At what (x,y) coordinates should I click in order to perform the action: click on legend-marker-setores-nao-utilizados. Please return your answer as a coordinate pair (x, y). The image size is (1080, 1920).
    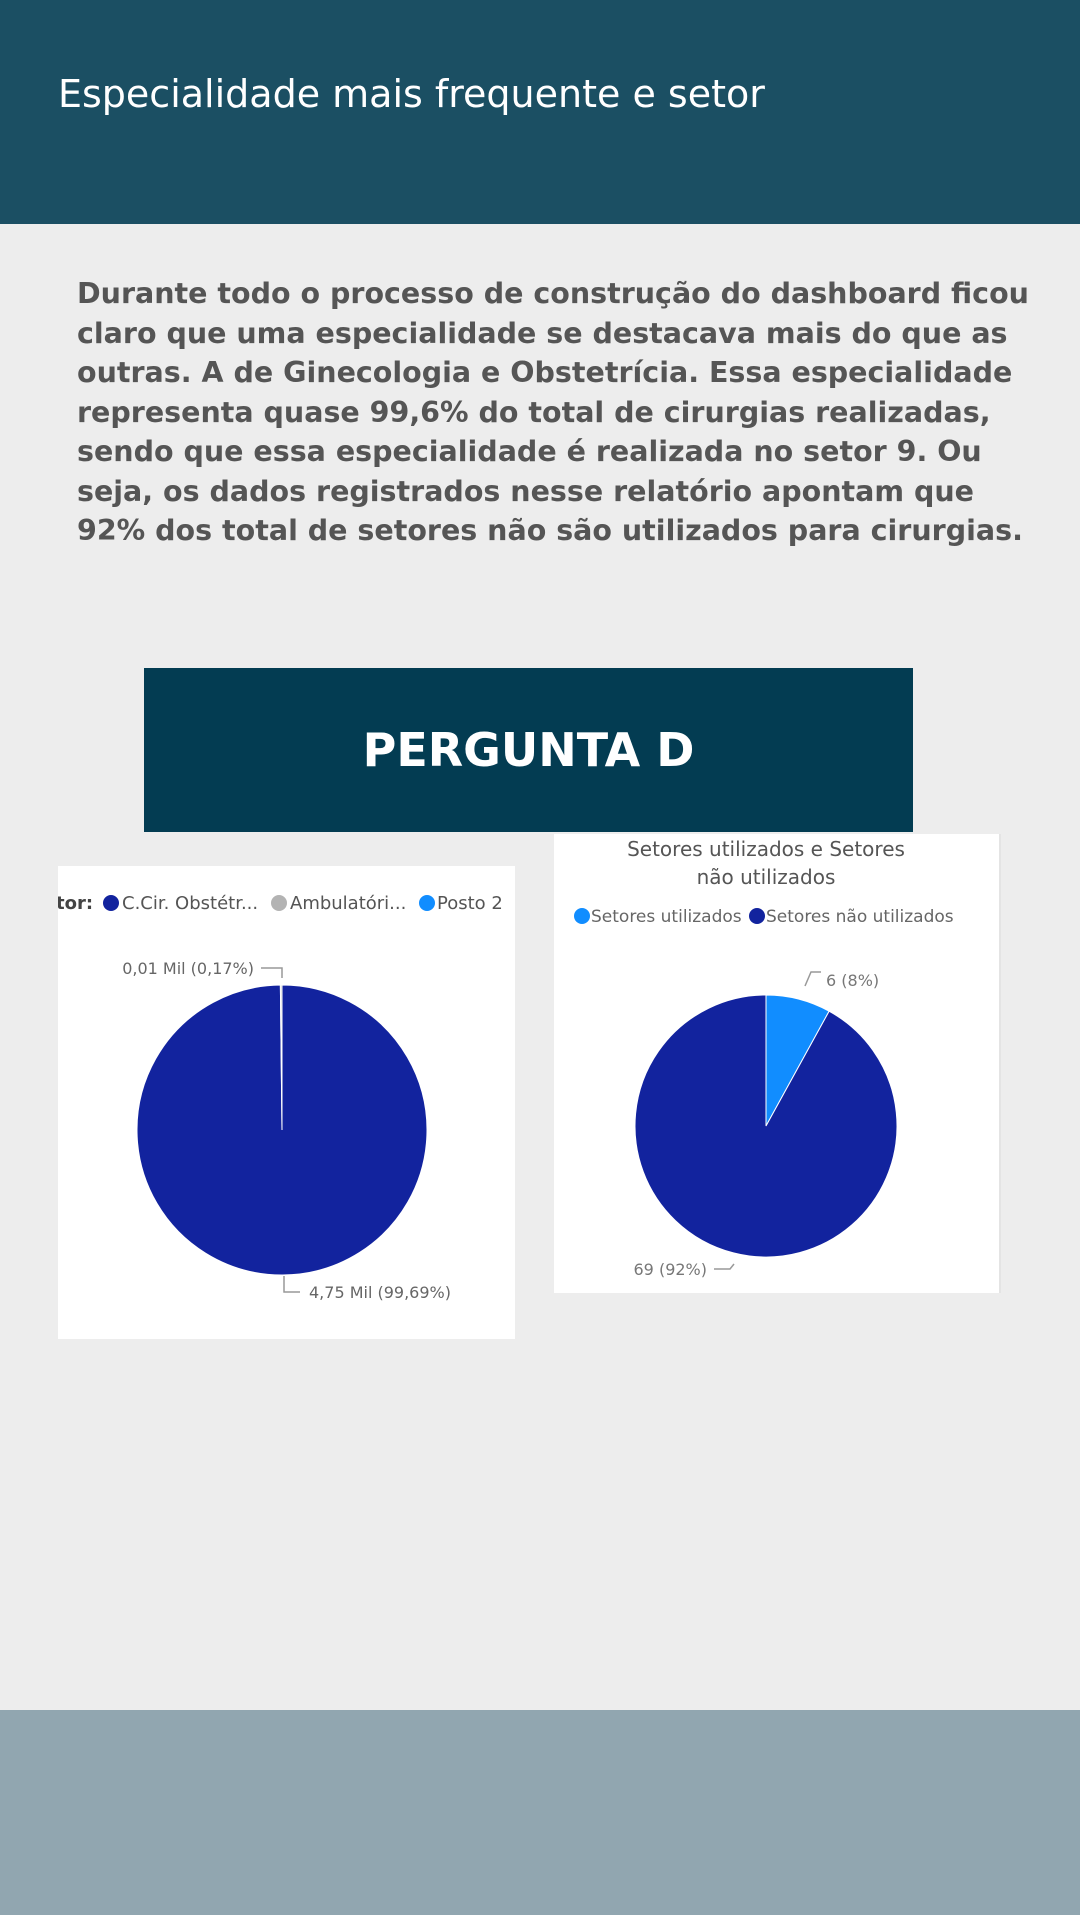
    Looking at the image, I should click on (757, 916).